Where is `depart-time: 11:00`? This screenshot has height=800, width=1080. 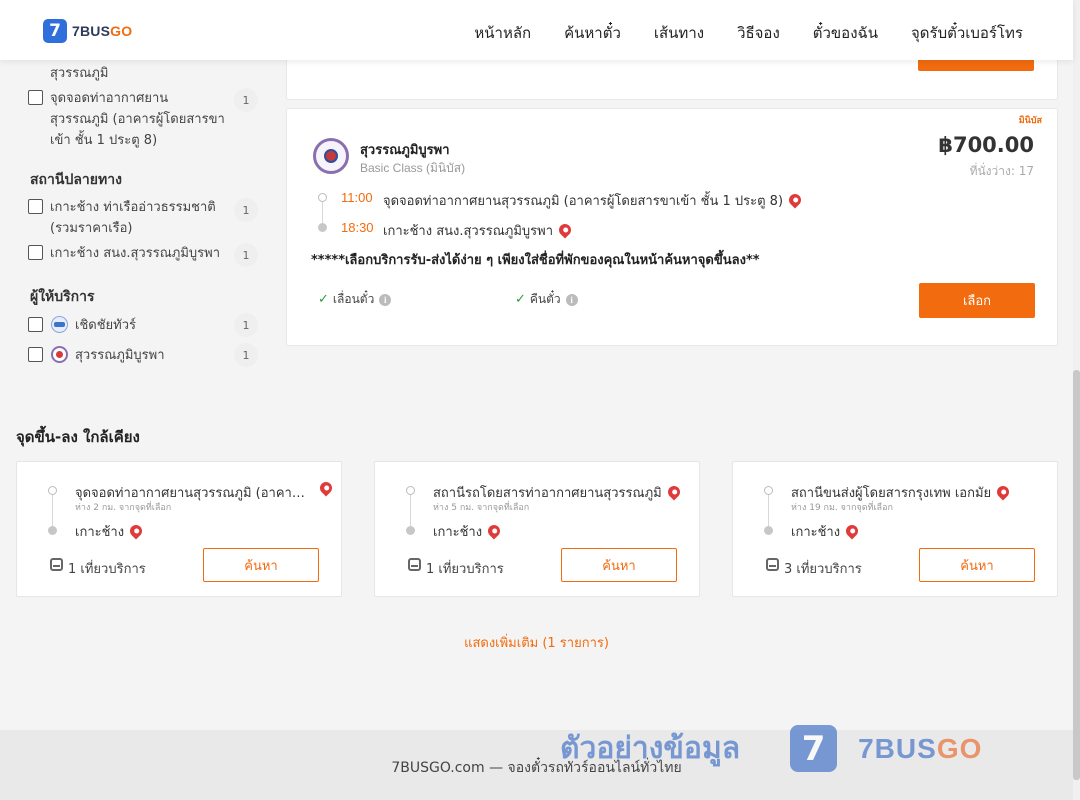 depart-time: 11:00 is located at coordinates (357, 197).